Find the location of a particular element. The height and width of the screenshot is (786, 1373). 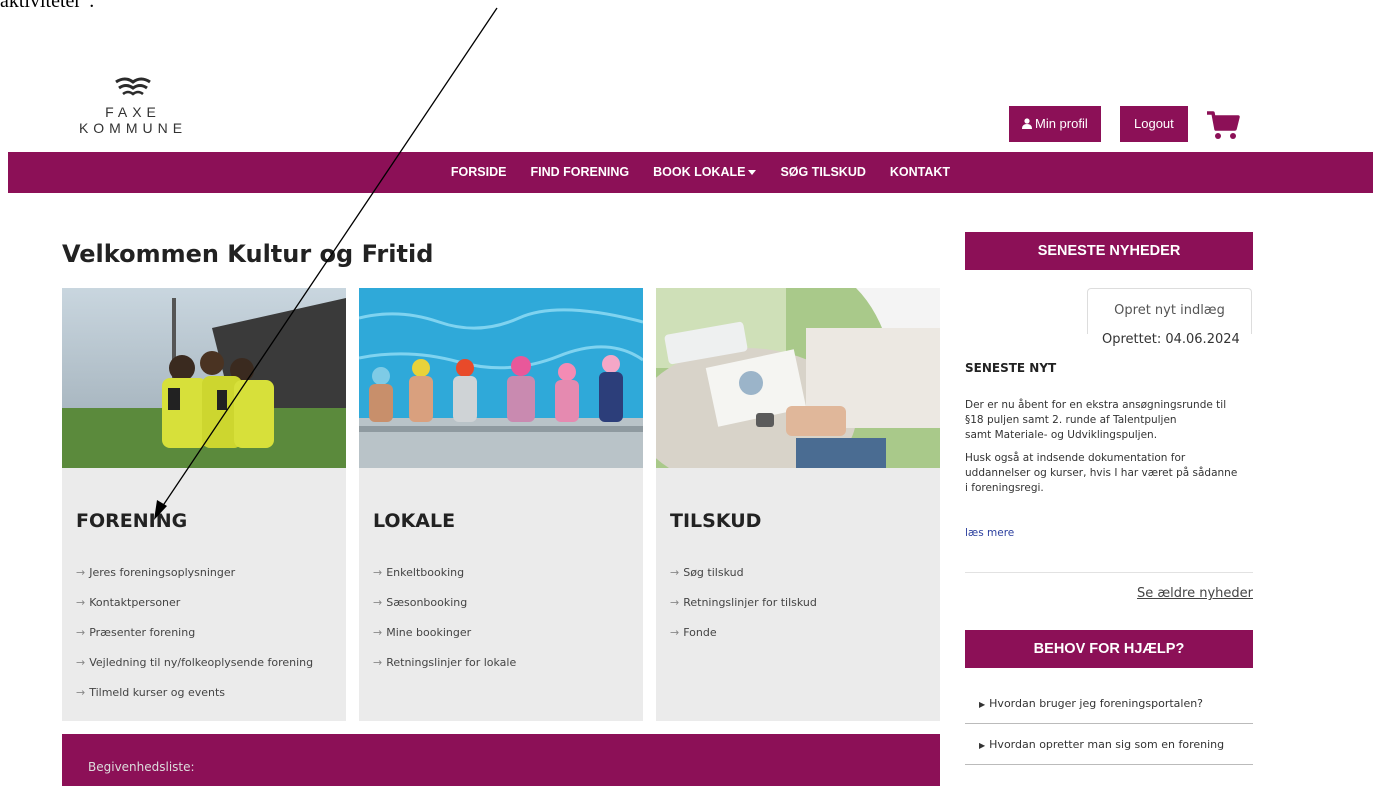

caret-down-icon is located at coordinates (752, 173).